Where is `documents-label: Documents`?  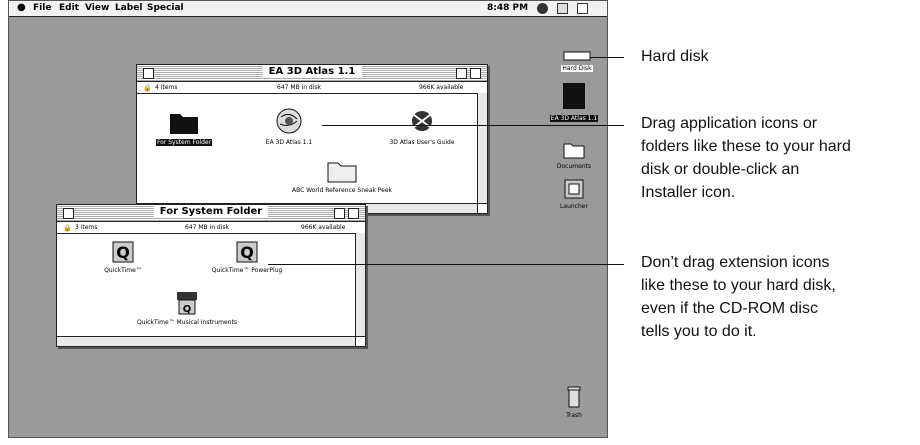 documents-label: Documents is located at coordinates (574, 166).